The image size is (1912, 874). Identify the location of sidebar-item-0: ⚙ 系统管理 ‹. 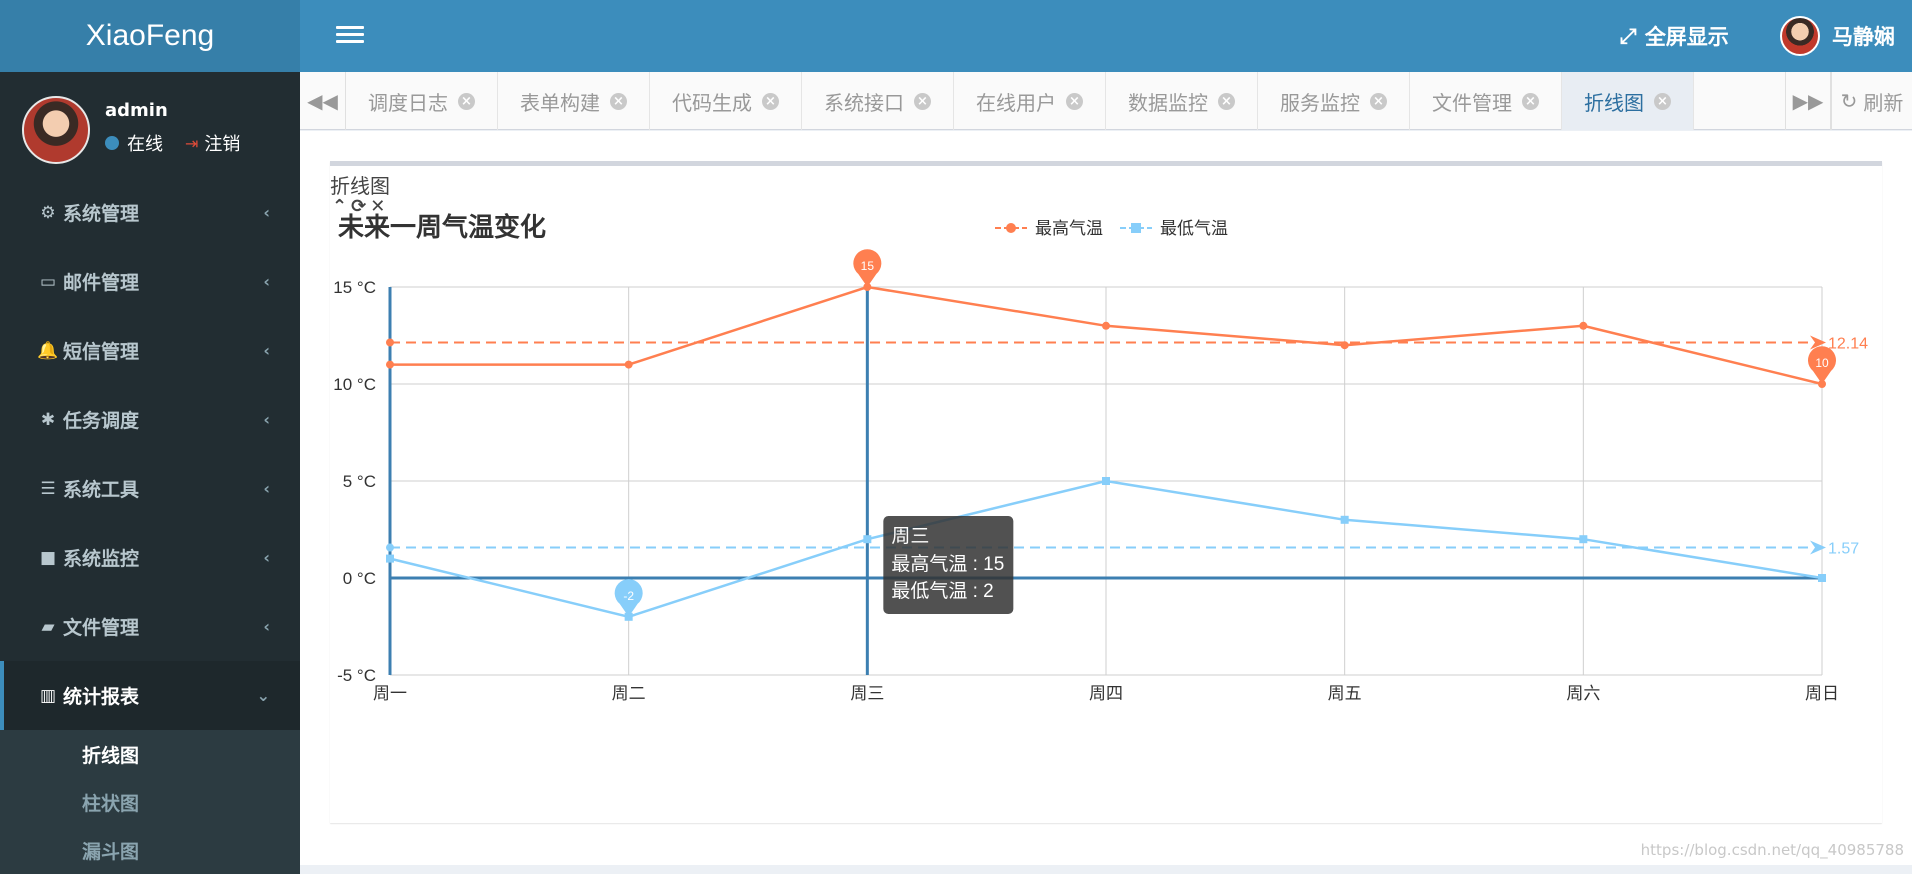
(150, 212).